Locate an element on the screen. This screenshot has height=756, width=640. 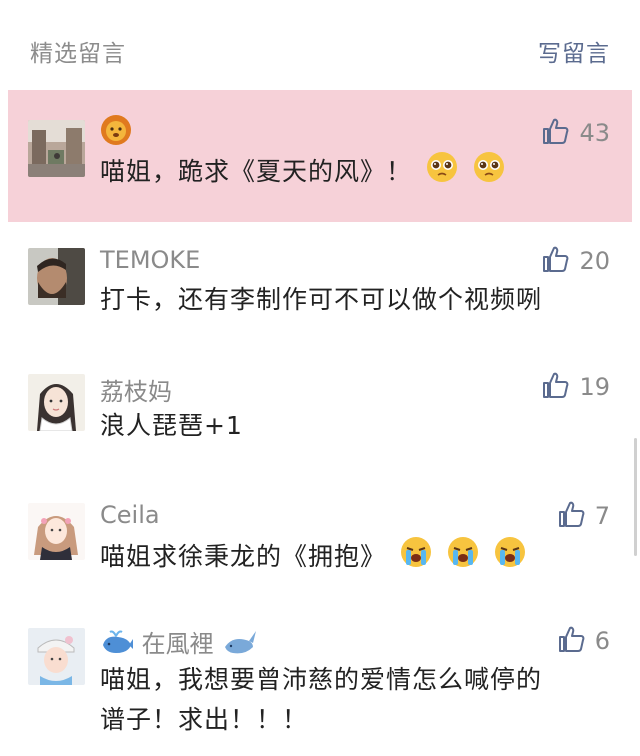
nickname: Ceila is located at coordinates (130, 515).